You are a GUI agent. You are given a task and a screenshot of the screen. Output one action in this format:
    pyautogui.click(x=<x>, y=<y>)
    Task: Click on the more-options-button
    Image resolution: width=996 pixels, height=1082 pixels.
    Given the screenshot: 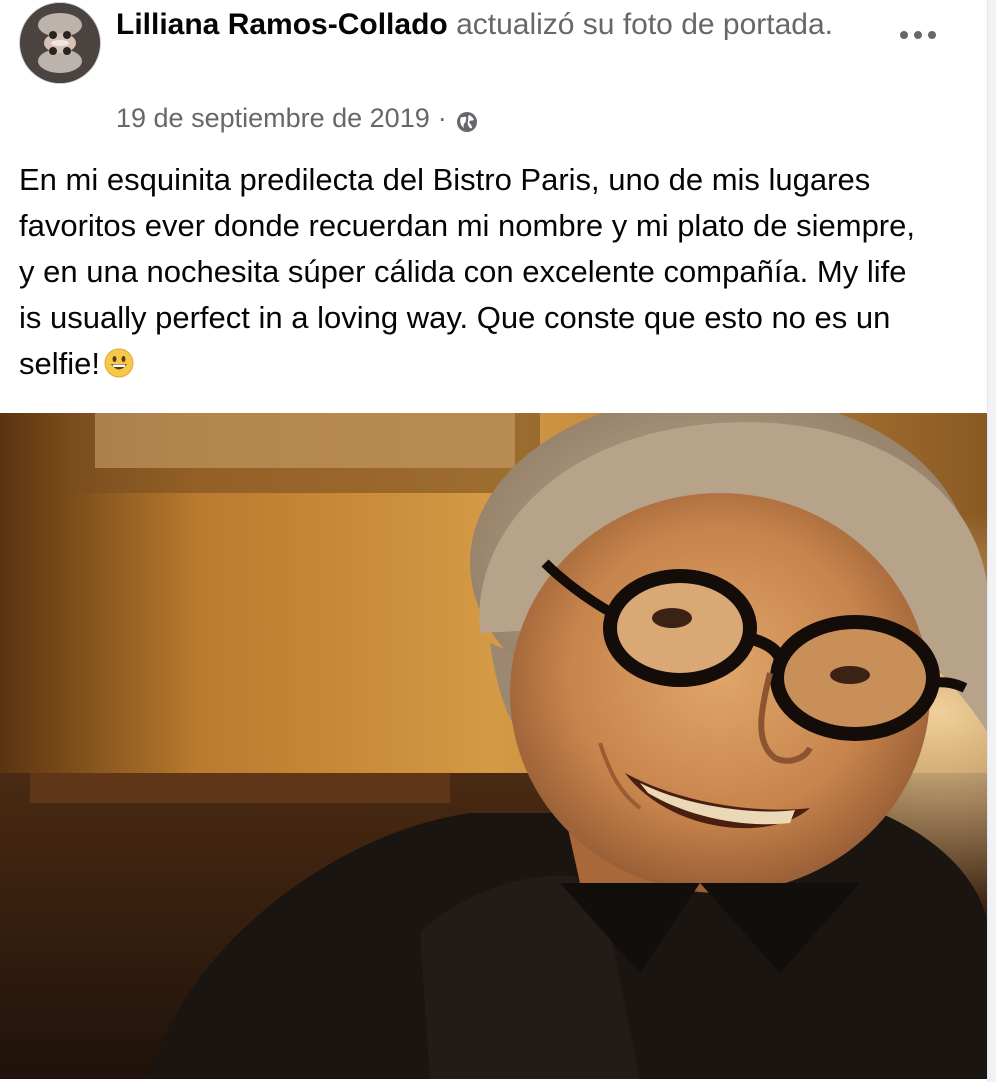 What is the action you would take?
    pyautogui.click(x=918, y=35)
    